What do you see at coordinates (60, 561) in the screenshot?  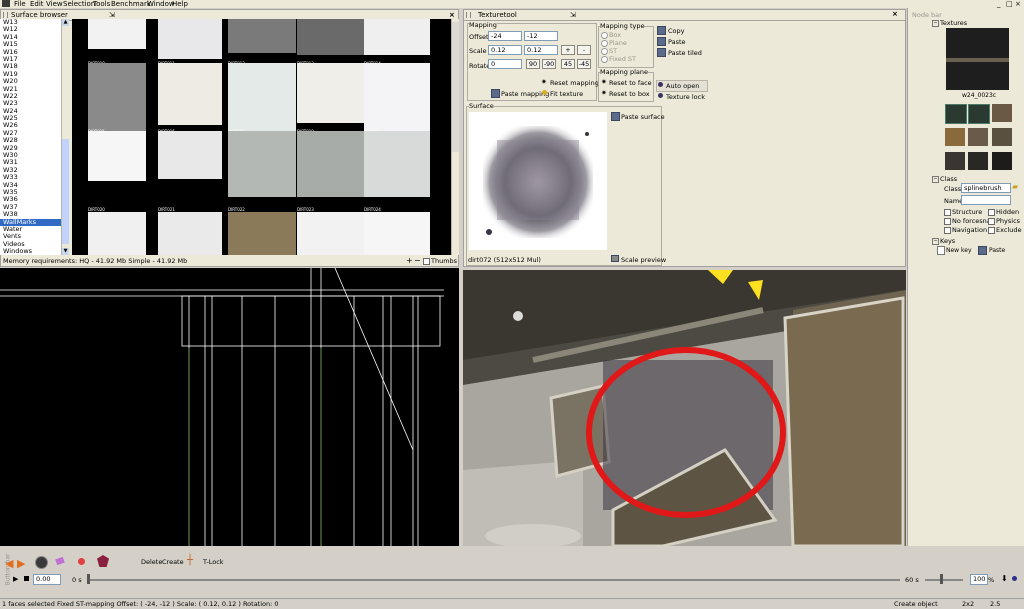 I see `brush-icon` at bounding box center [60, 561].